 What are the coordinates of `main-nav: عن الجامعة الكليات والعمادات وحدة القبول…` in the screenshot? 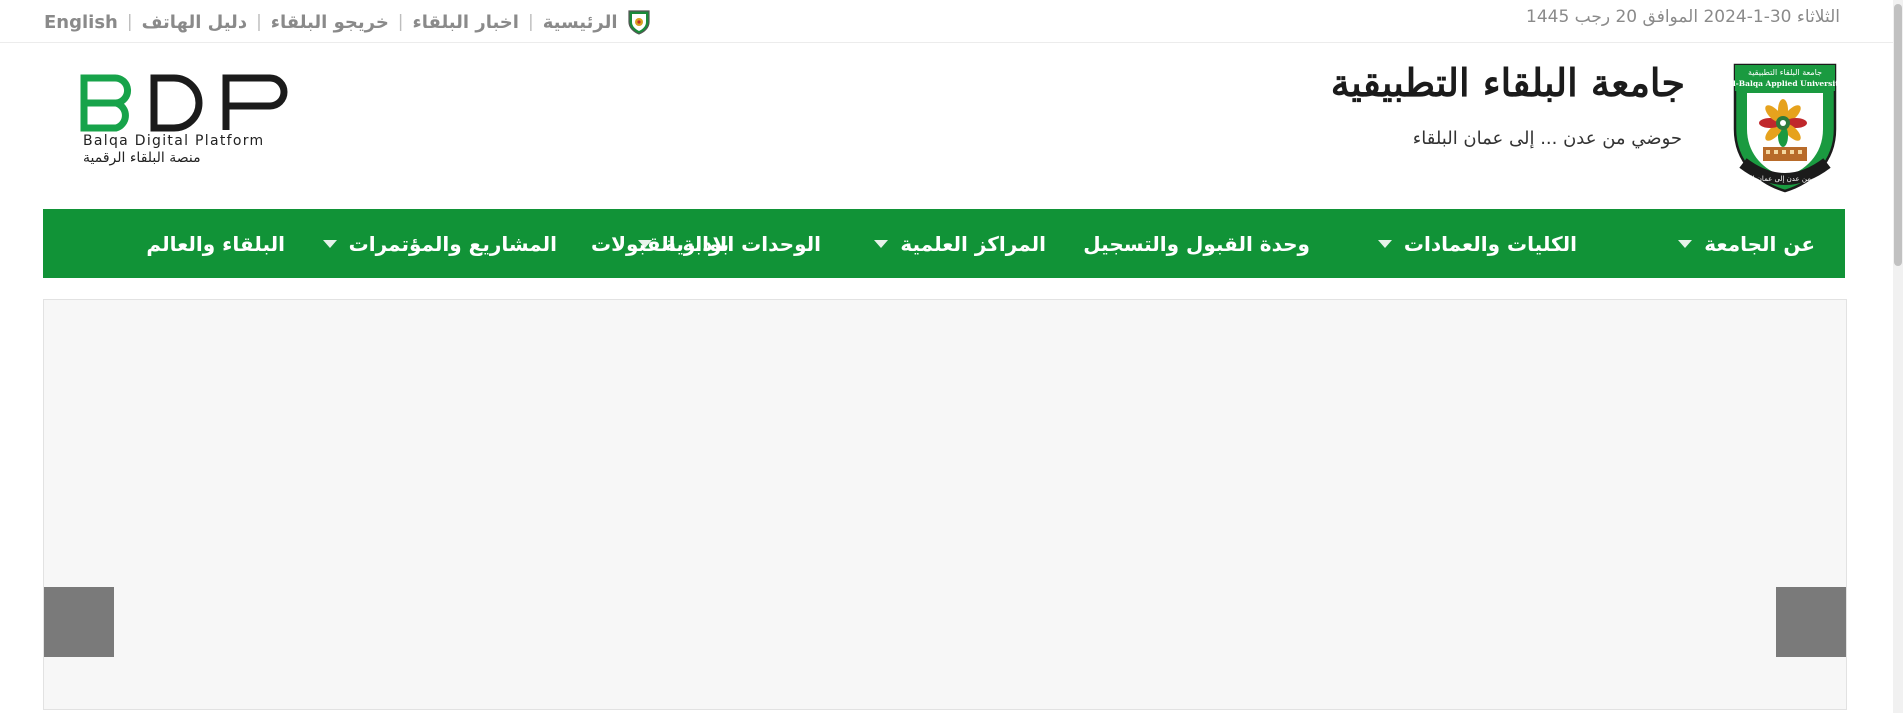 It's located at (944, 243).